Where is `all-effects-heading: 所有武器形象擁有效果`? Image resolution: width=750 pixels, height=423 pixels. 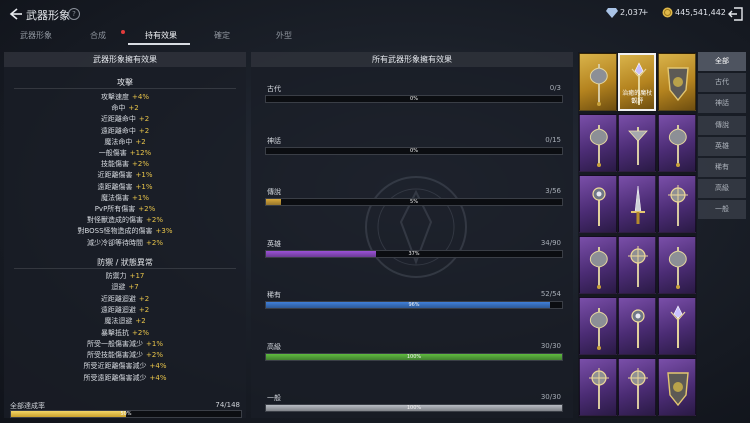
all-effects-heading: 所有武器形象擁有效果 is located at coordinates (412, 59).